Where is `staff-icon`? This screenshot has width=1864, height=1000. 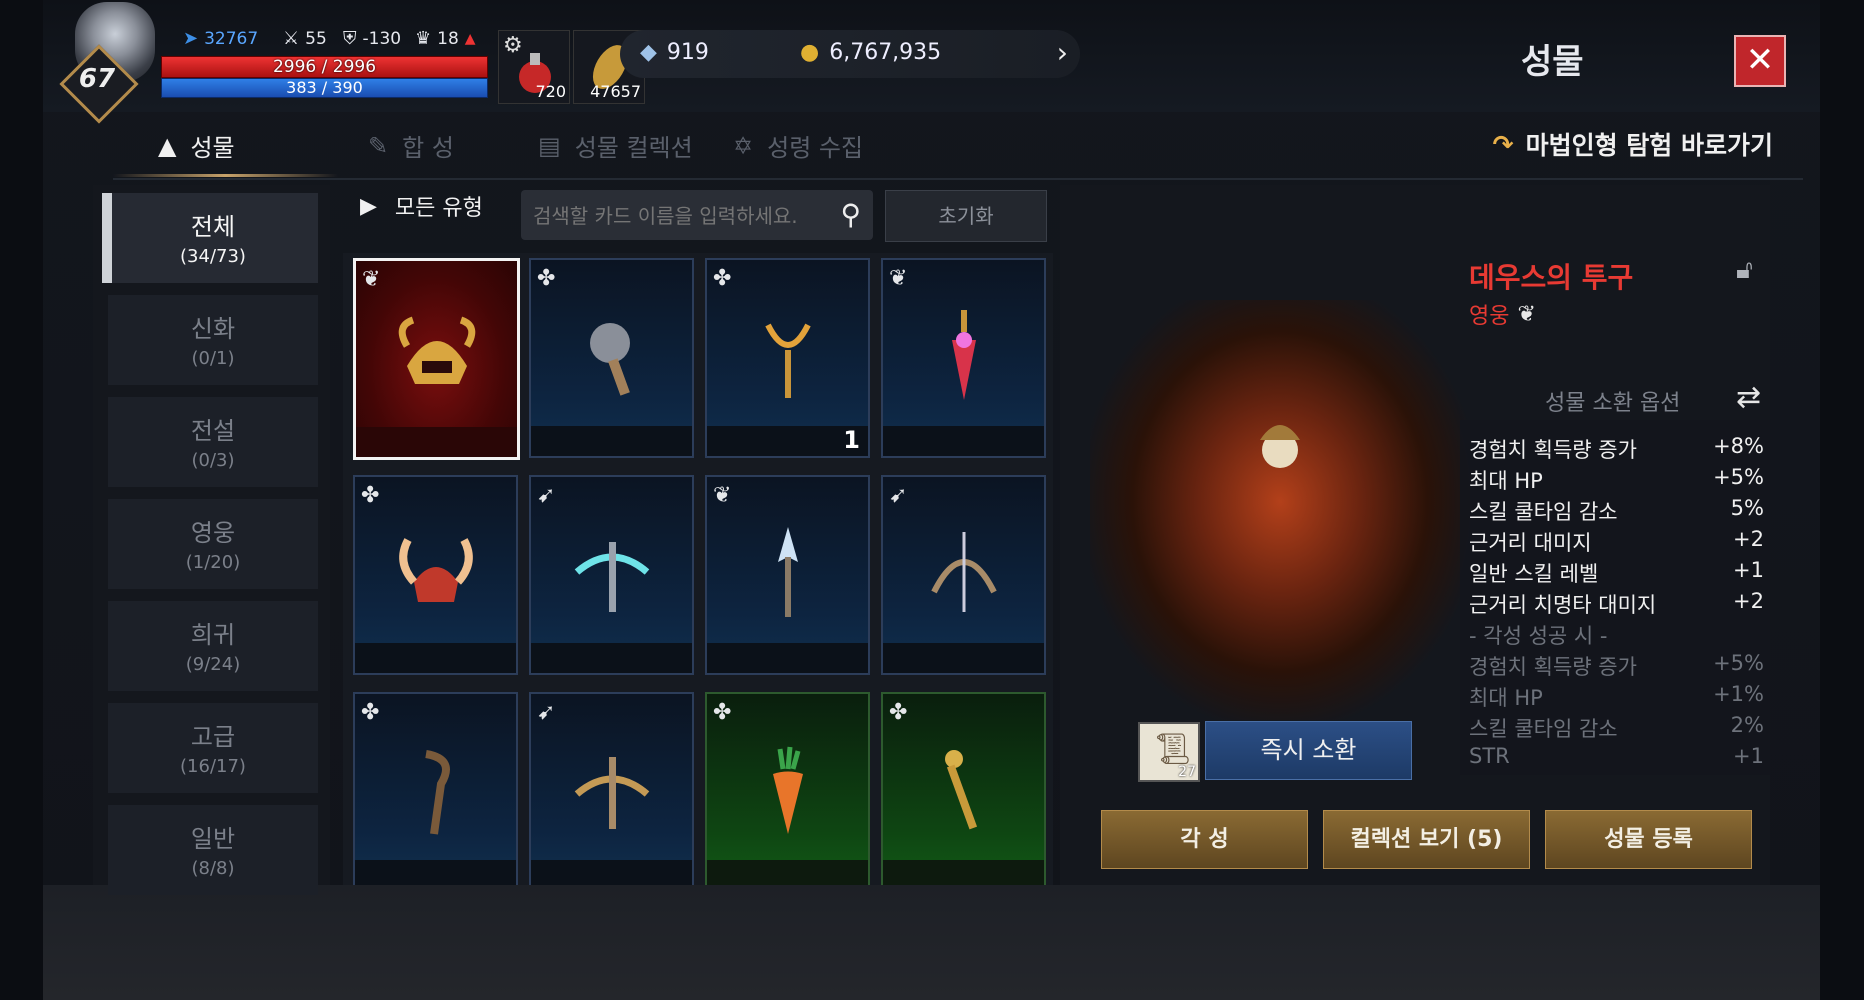
staff-icon is located at coordinates (787, 360).